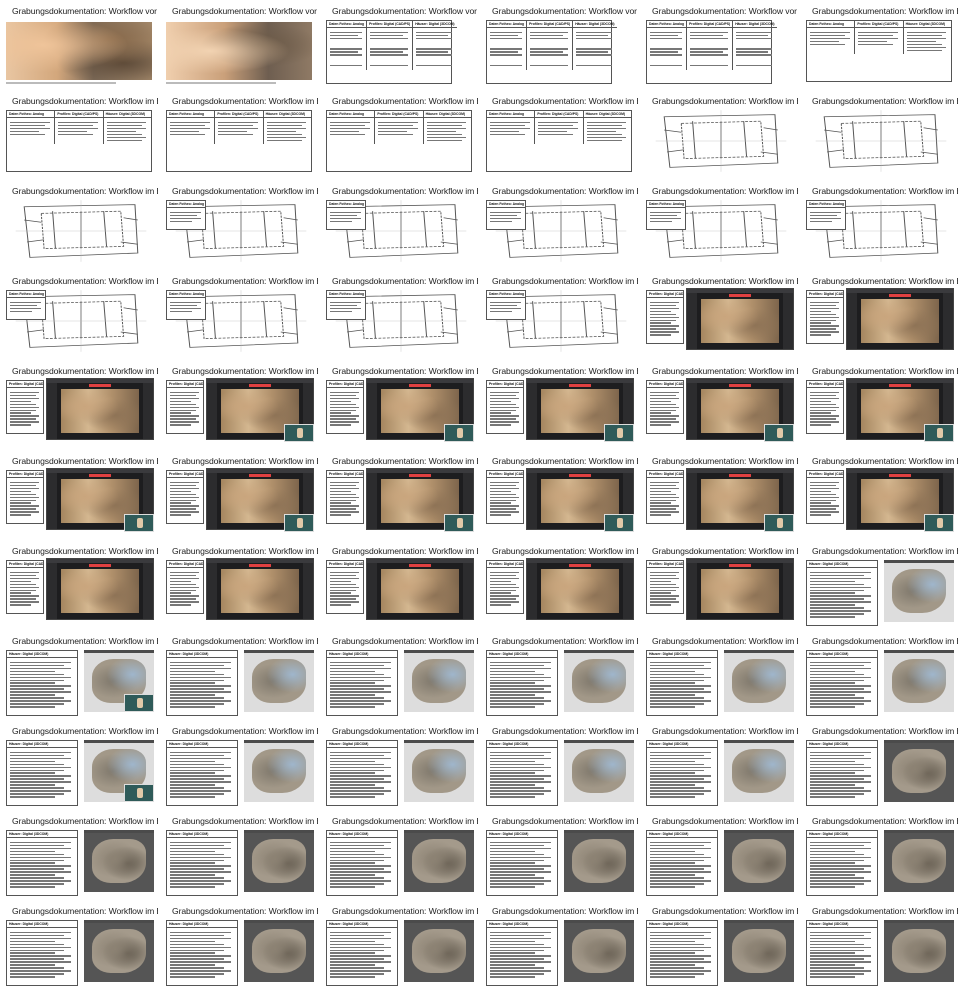 The height and width of the screenshot is (990, 960). What do you see at coordinates (721, 773) in the screenshot?
I see `slide-content: Häuser: Digital (3DCOM)` at bounding box center [721, 773].